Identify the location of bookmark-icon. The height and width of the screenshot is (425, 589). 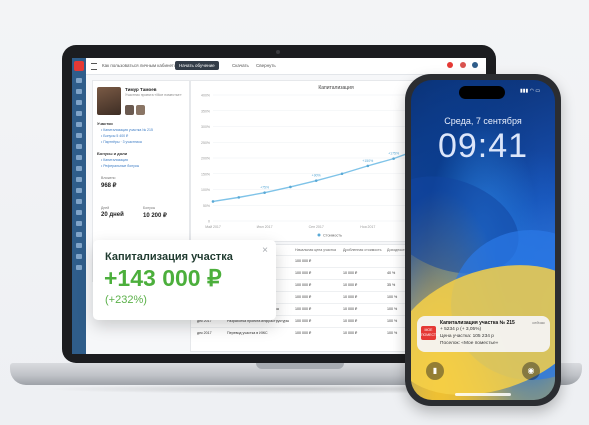
(462, 65).